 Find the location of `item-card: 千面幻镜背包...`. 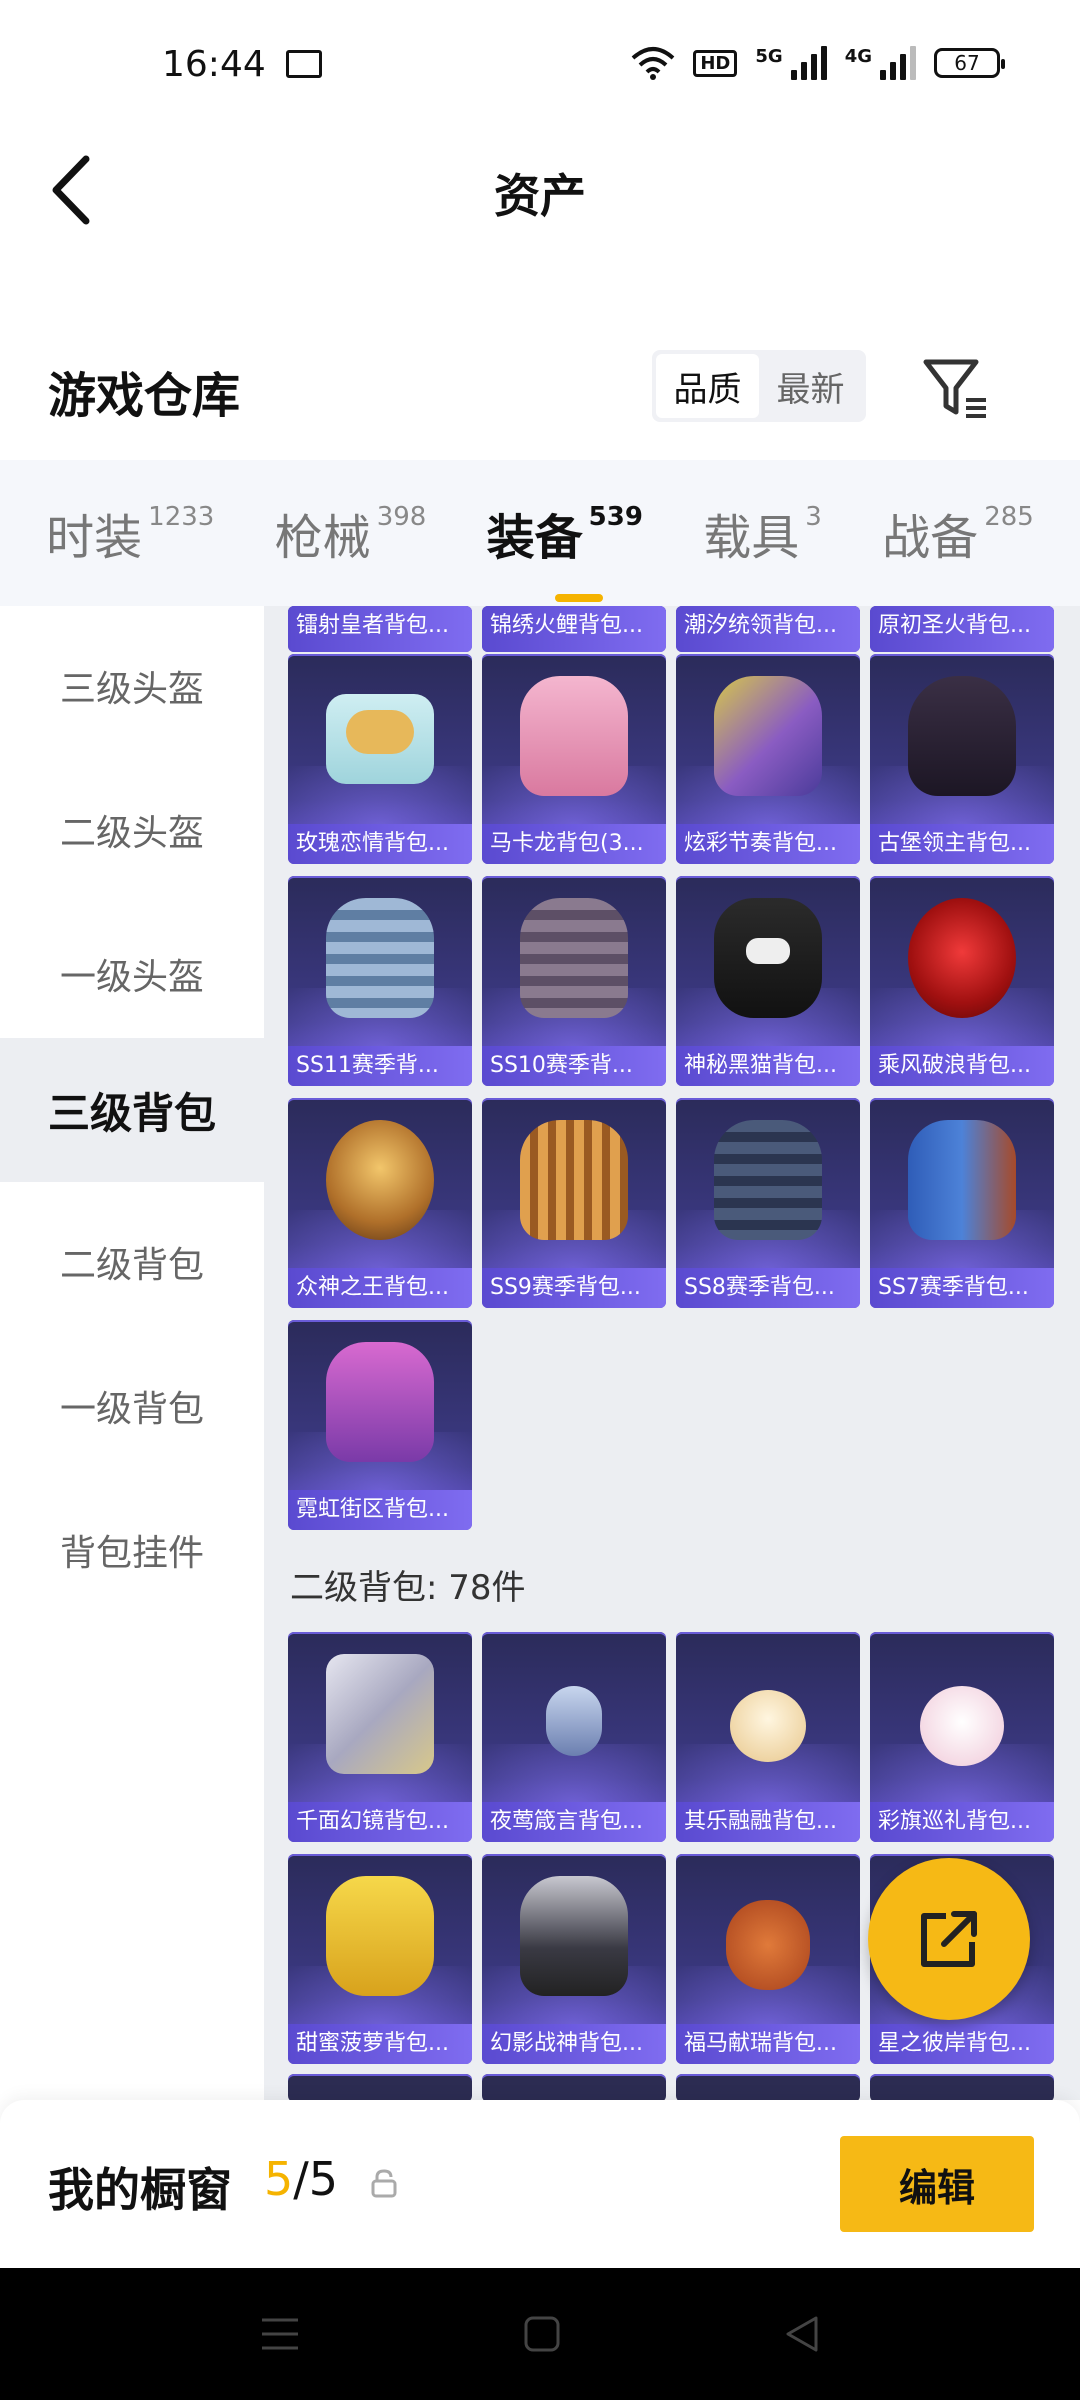

item-card: 千面幻镜背包... is located at coordinates (380, 1737).